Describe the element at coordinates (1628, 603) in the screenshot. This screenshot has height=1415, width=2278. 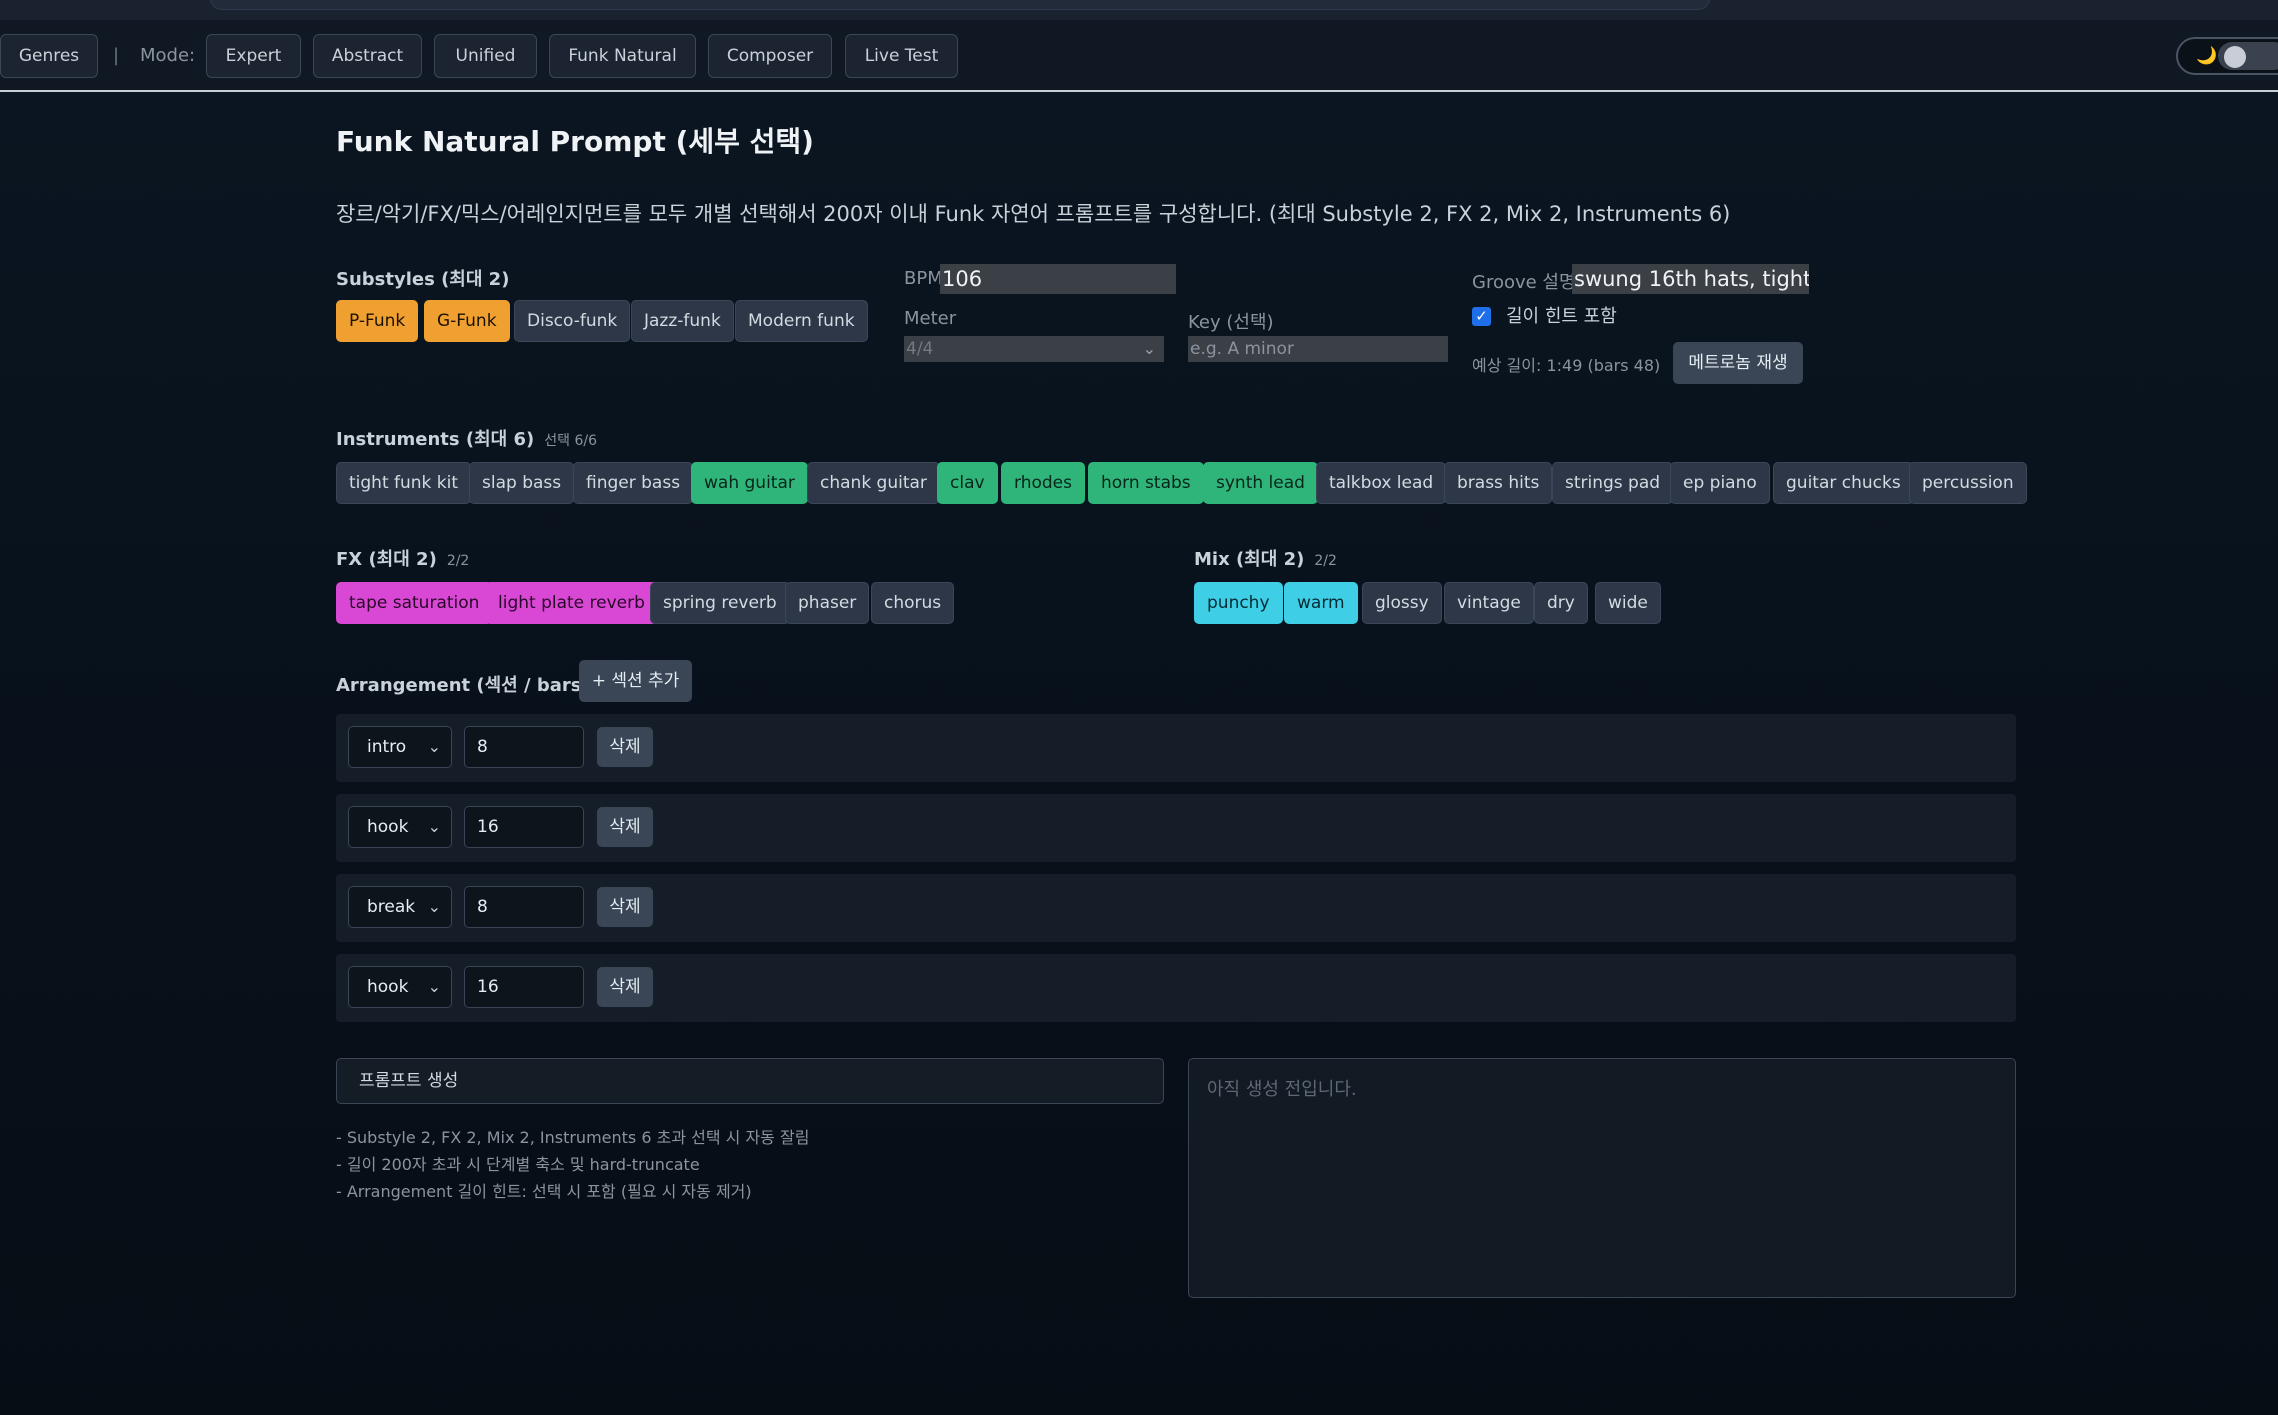
I see `mix-chip-wide: wide` at that location.